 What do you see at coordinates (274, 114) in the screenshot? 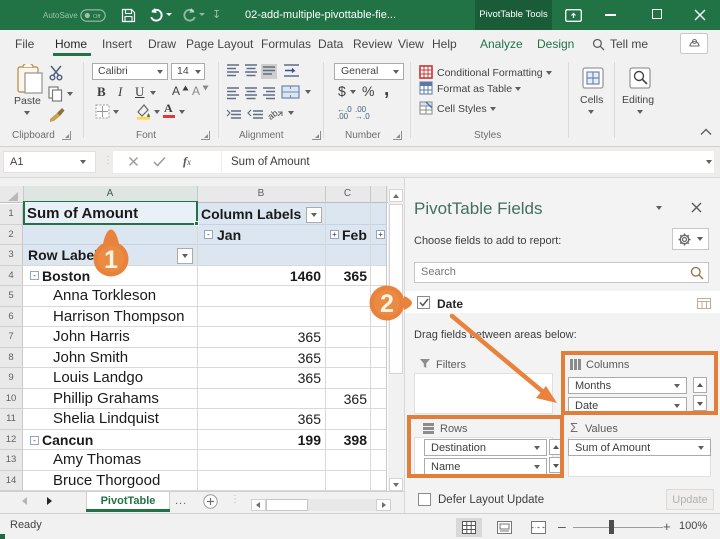
I see `svg-text: ab` at bounding box center [274, 114].